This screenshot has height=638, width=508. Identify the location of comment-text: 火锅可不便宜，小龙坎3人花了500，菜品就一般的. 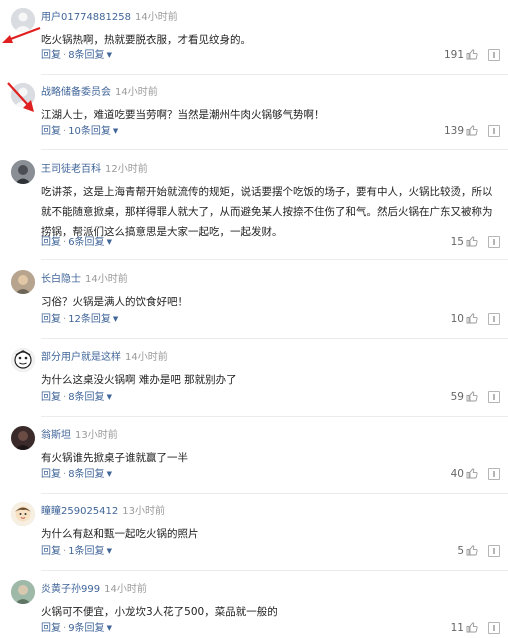
(159, 612).